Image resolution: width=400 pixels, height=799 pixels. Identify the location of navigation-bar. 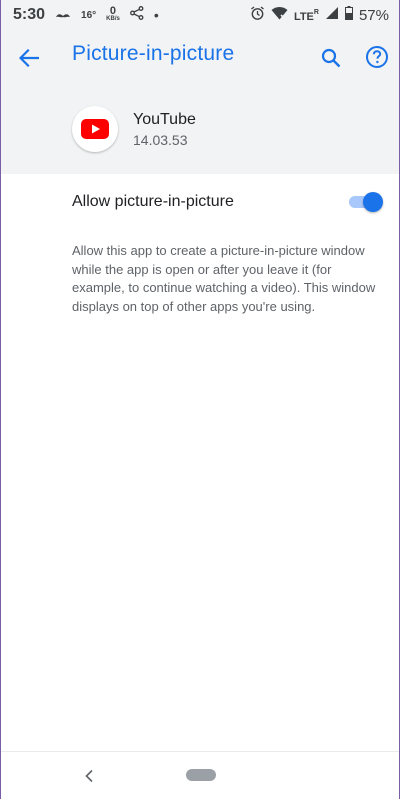
(200, 775).